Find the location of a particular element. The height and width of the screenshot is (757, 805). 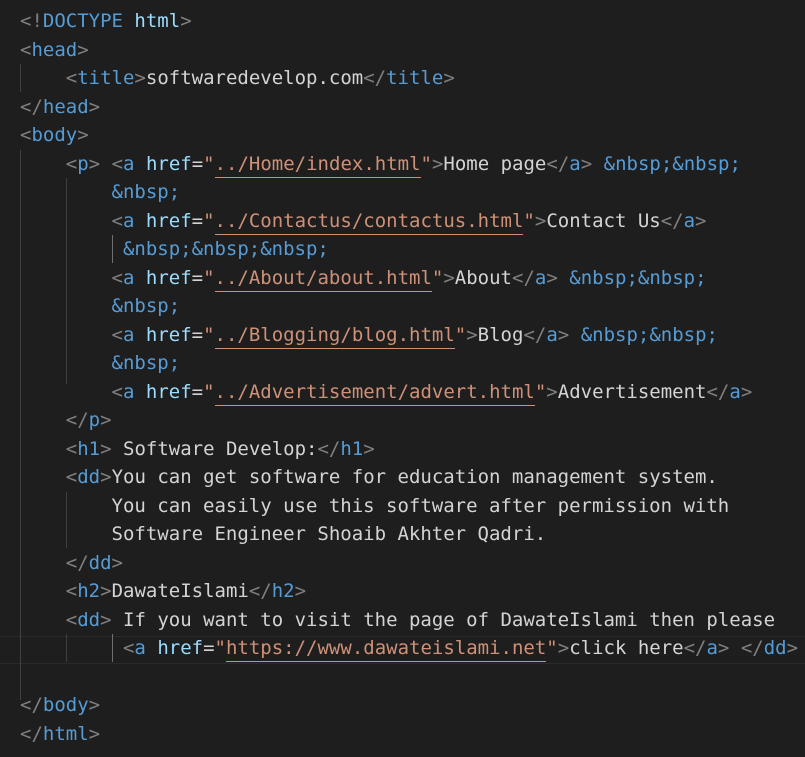

code-line: <head> is located at coordinates (44, 50).